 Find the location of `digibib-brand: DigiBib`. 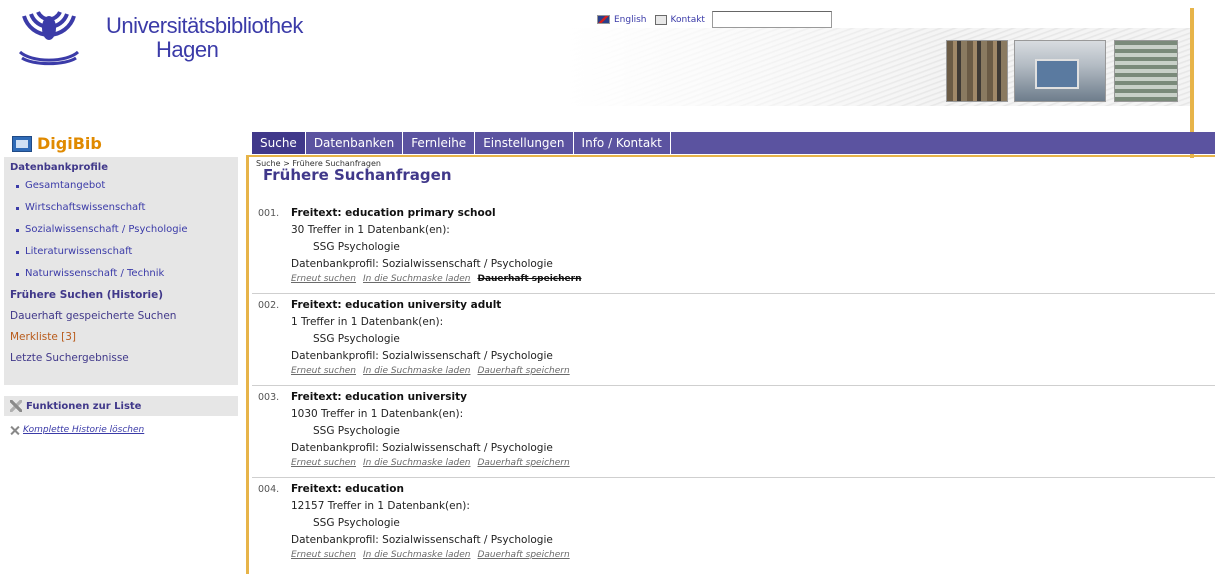

digibib-brand: DigiBib is located at coordinates (57, 143).